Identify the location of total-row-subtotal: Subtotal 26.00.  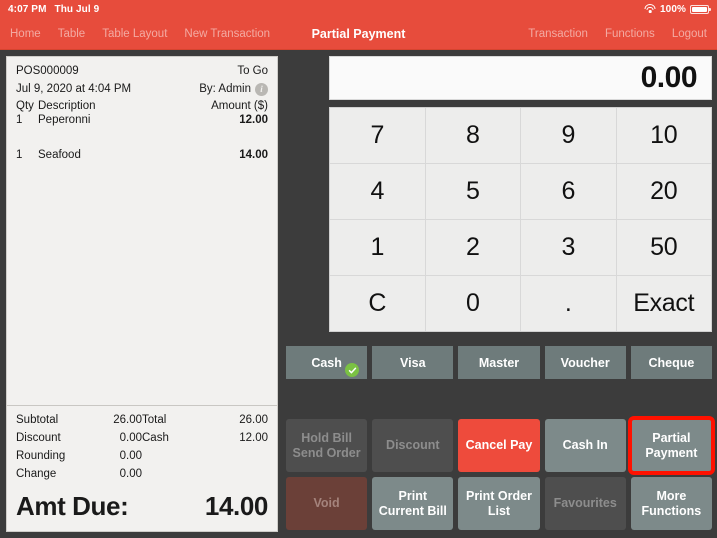
(79, 420).